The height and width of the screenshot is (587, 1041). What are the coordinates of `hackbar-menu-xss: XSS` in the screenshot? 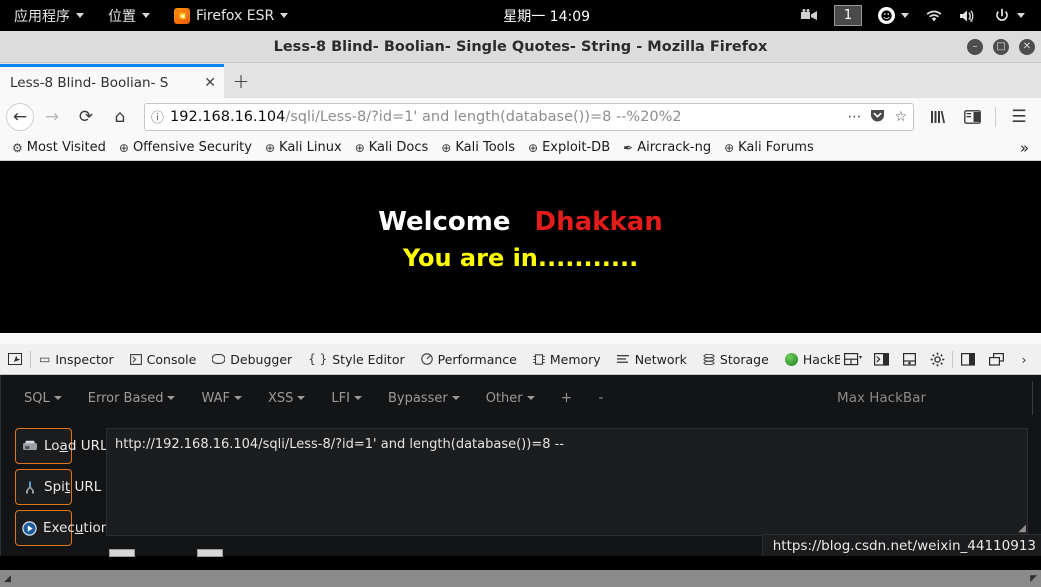 It's located at (286, 398).